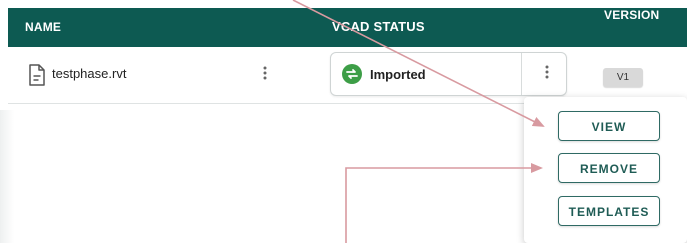 This screenshot has width=687, height=243. What do you see at coordinates (521, 74) in the screenshot?
I see `status-divider` at bounding box center [521, 74].